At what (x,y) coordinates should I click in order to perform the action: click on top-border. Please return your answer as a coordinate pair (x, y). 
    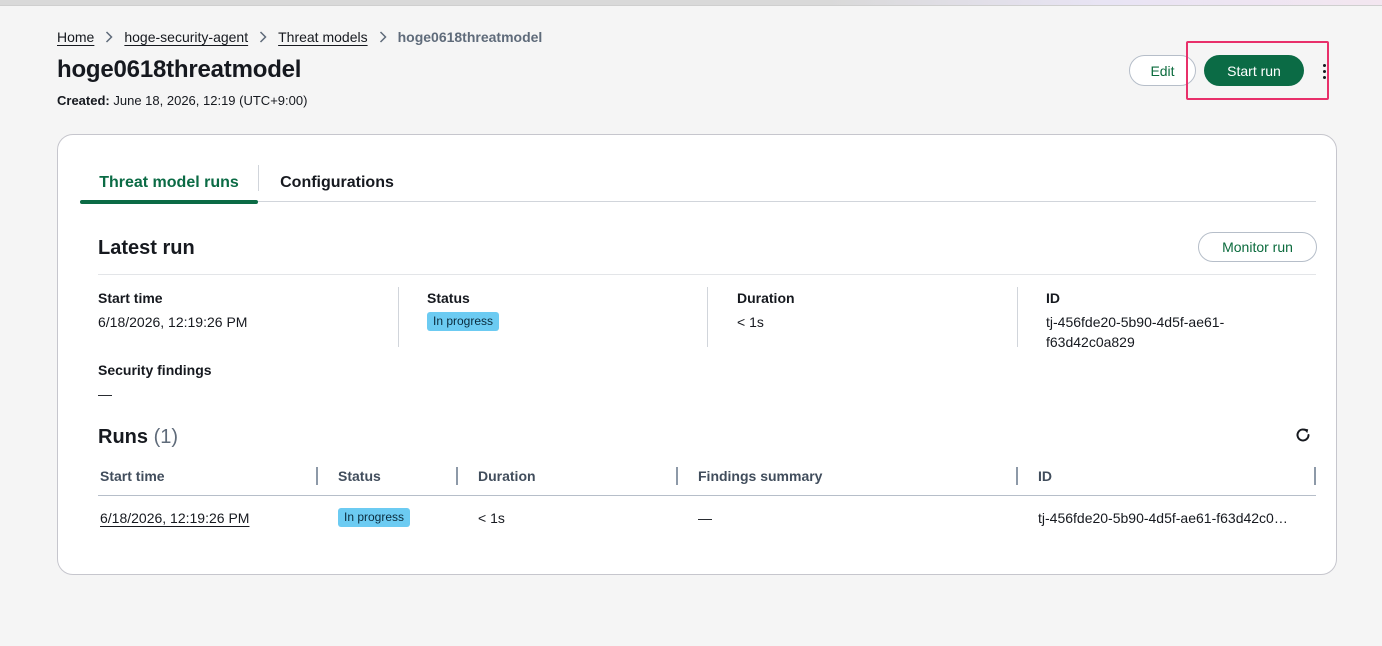
    Looking at the image, I should click on (691, 3).